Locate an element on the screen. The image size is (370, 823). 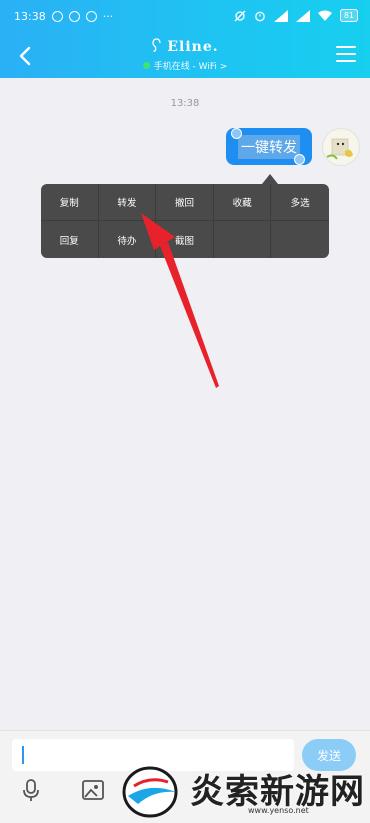
more-notifications: ··· is located at coordinates (108, 16).